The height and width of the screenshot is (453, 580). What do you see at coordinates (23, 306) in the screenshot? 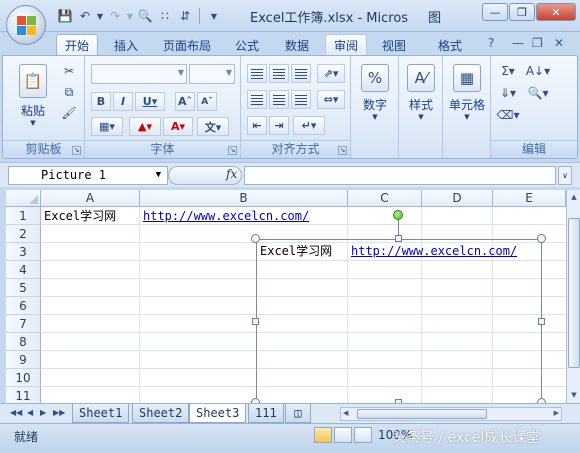
I see `row-header-6: 6` at bounding box center [23, 306].